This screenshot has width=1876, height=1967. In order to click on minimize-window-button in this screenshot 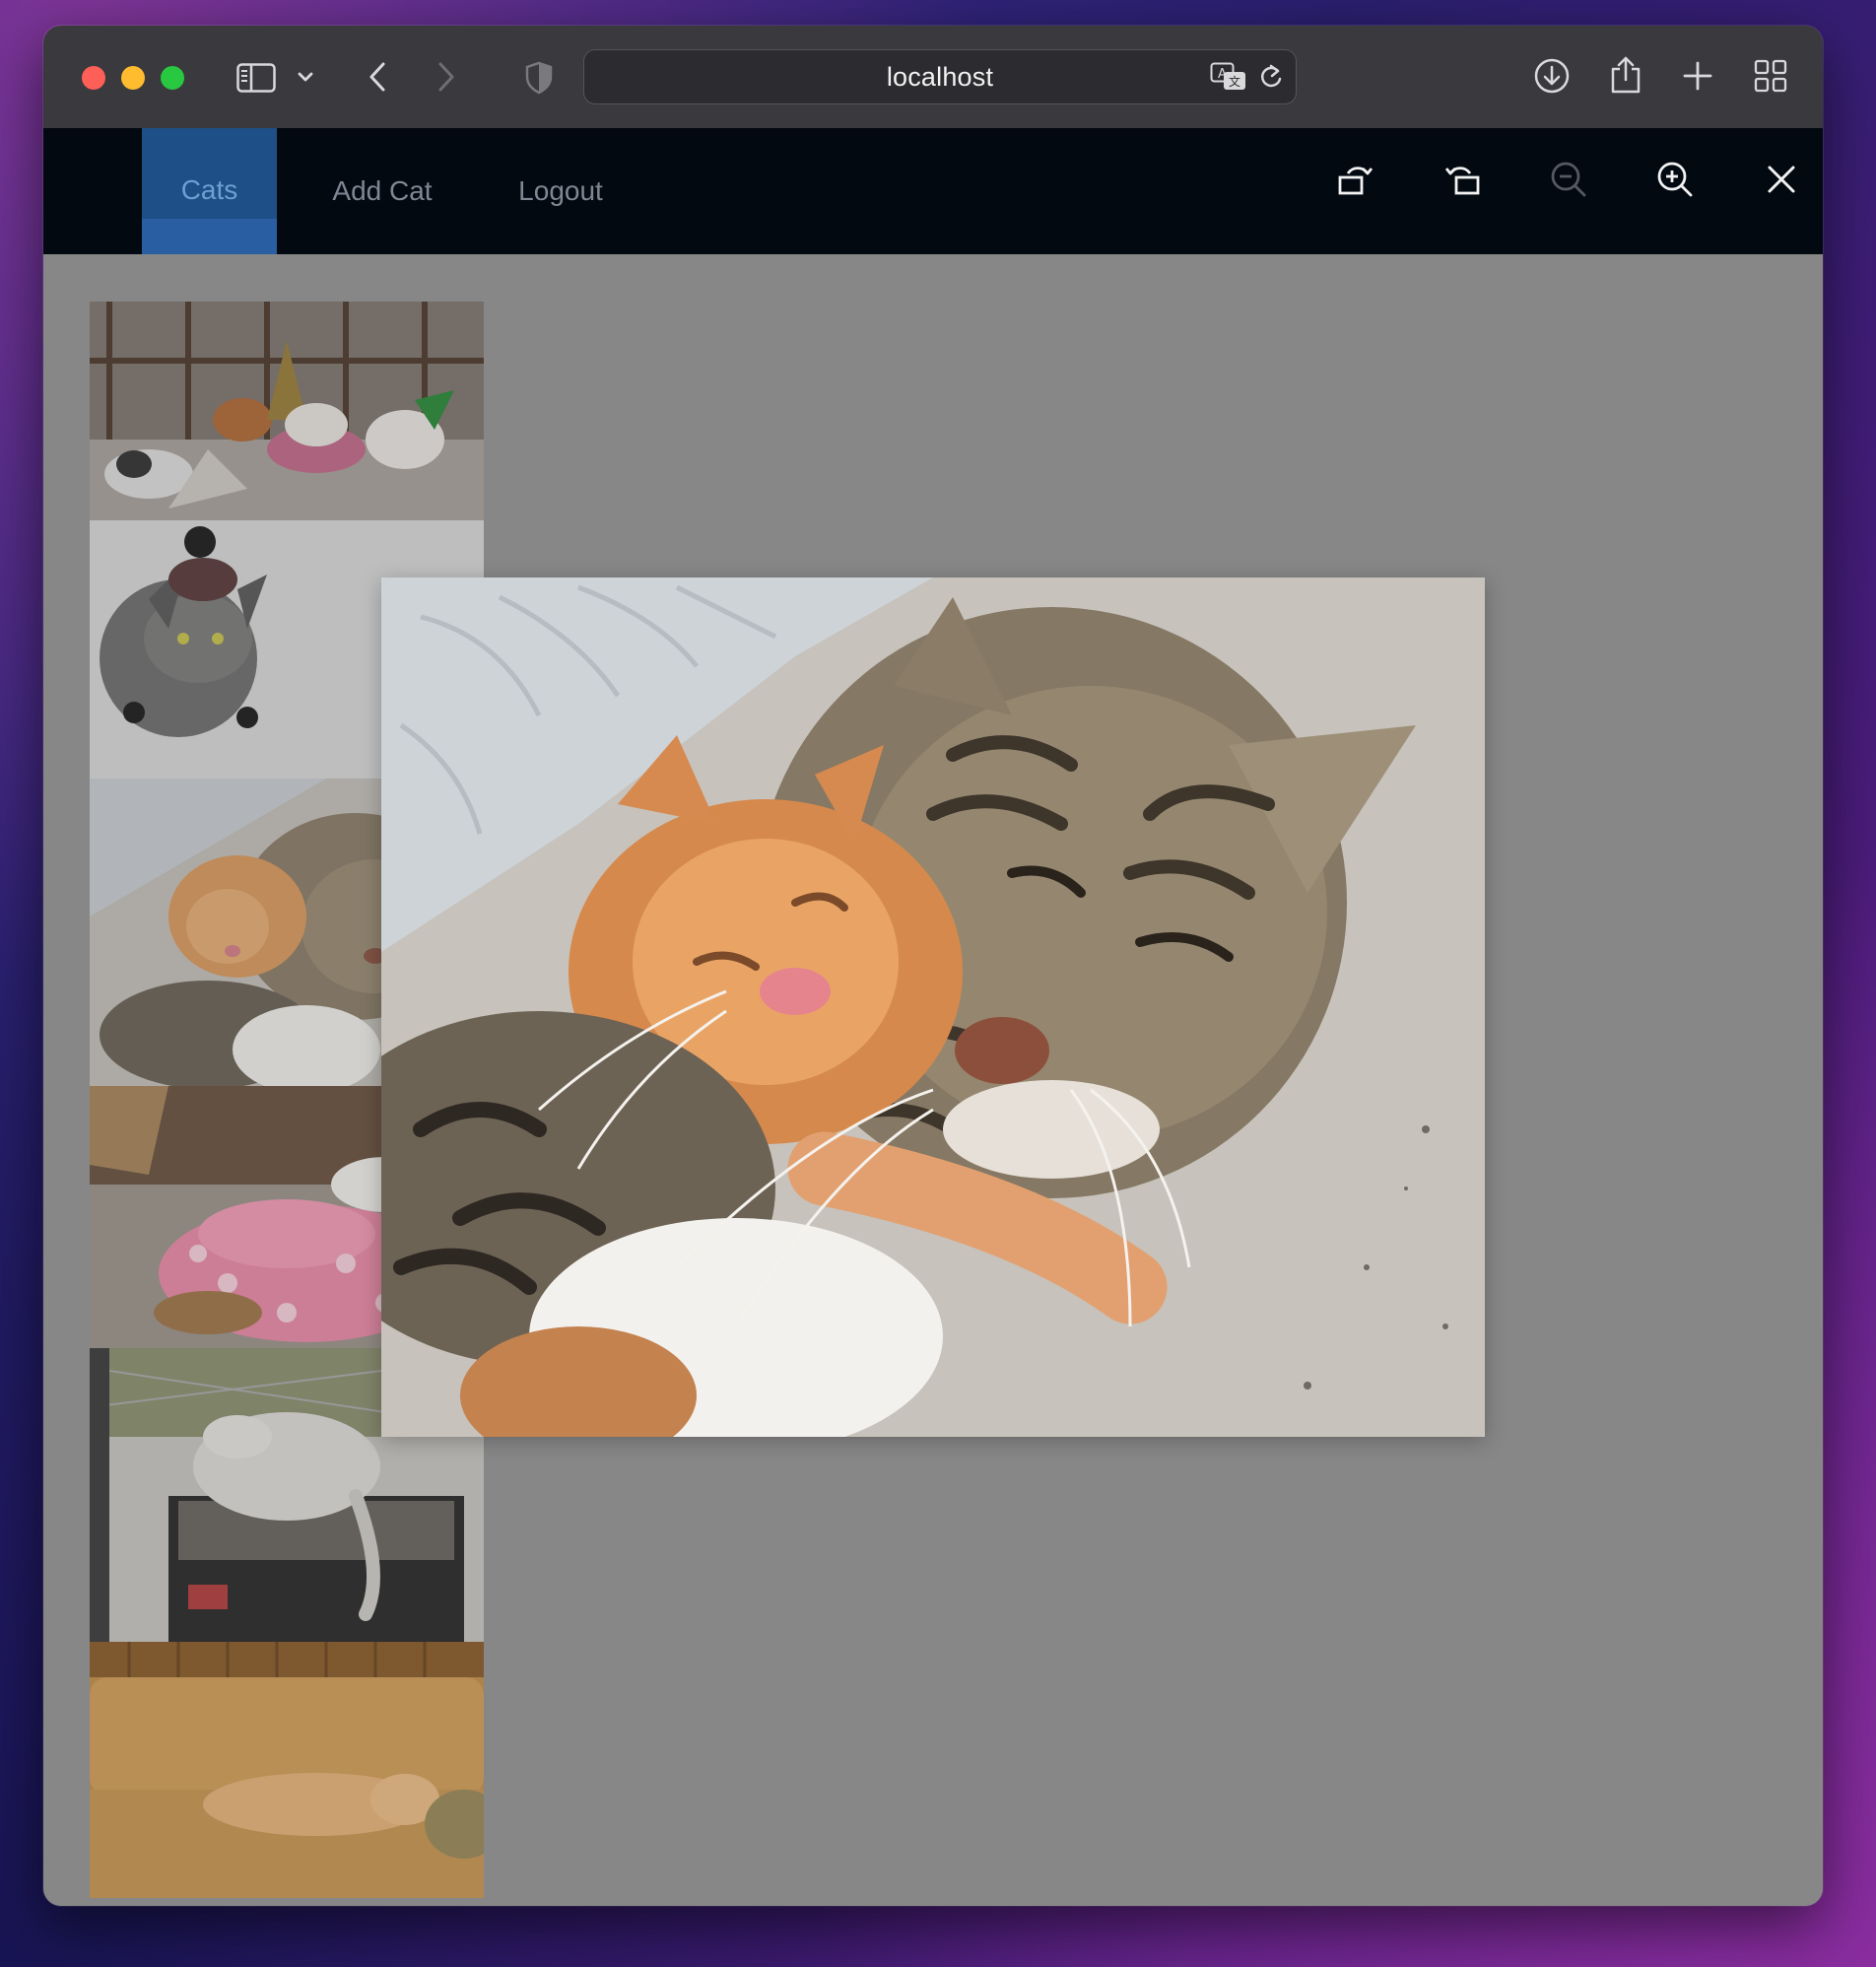, I will do `click(133, 78)`.